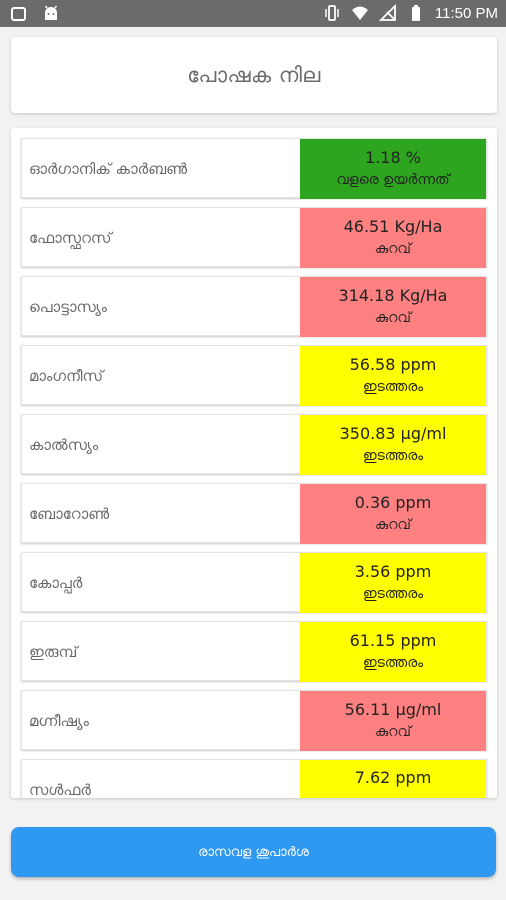 This screenshot has width=506, height=900. Describe the element at coordinates (254, 168) in the screenshot. I see `nutrient-row: ഓർഗാനിക് കാർബൺ 1.18 % വളരെ ഉയർന്നത്` at that location.